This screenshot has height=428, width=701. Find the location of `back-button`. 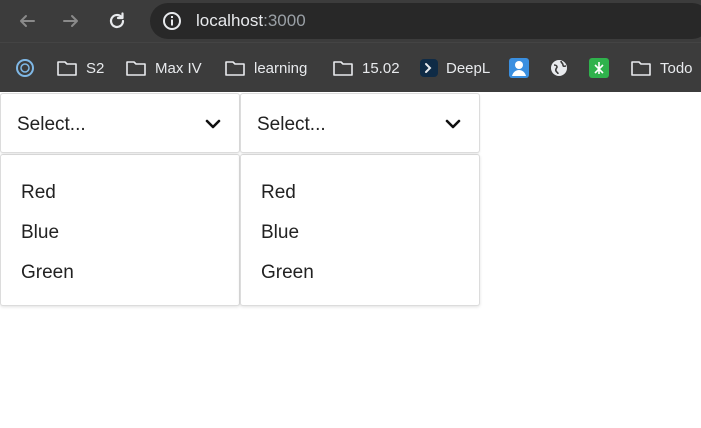

back-button is located at coordinates (27, 21).